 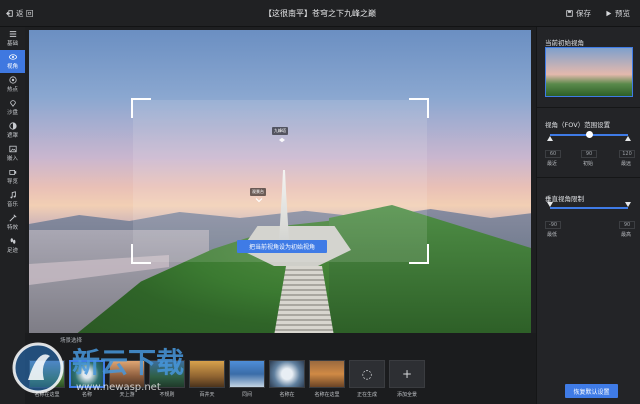 What do you see at coordinates (367, 379) in the screenshot?
I see `generating-scene: ◌ 正在生成` at bounding box center [367, 379].